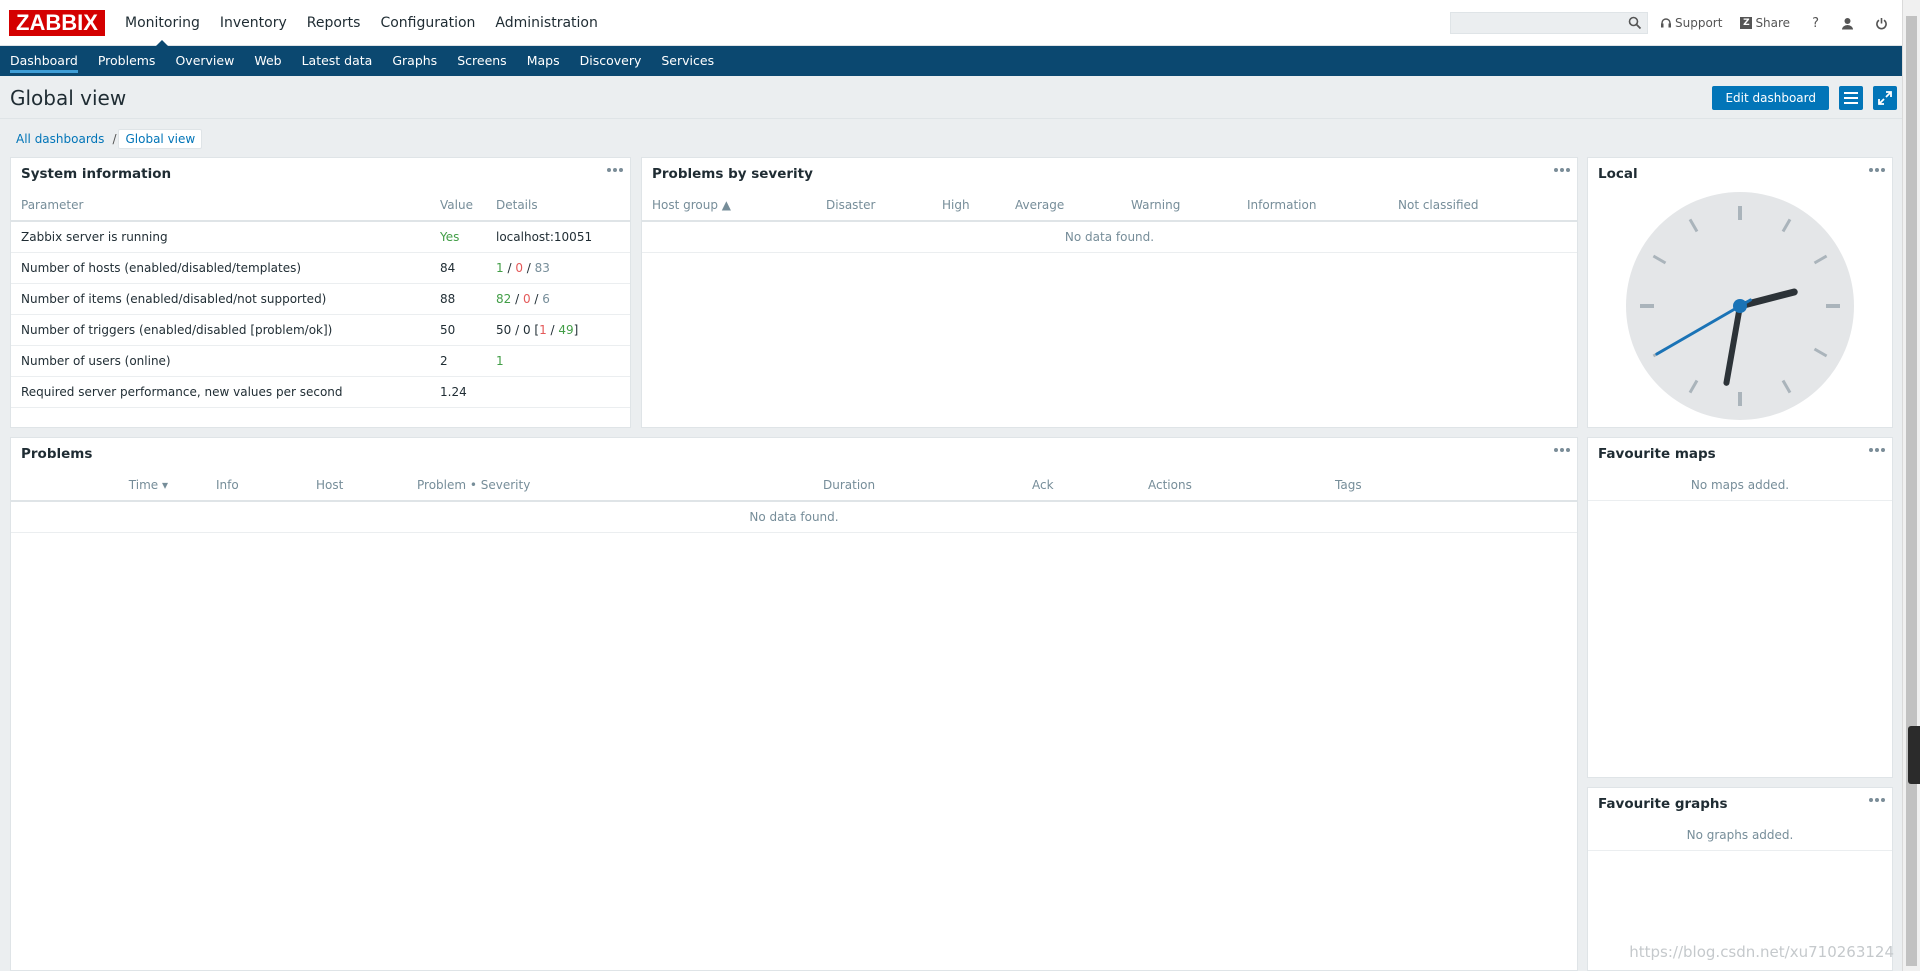  What do you see at coordinates (500, 267) in the screenshot?
I see `enabled-count: 1` at bounding box center [500, 267].